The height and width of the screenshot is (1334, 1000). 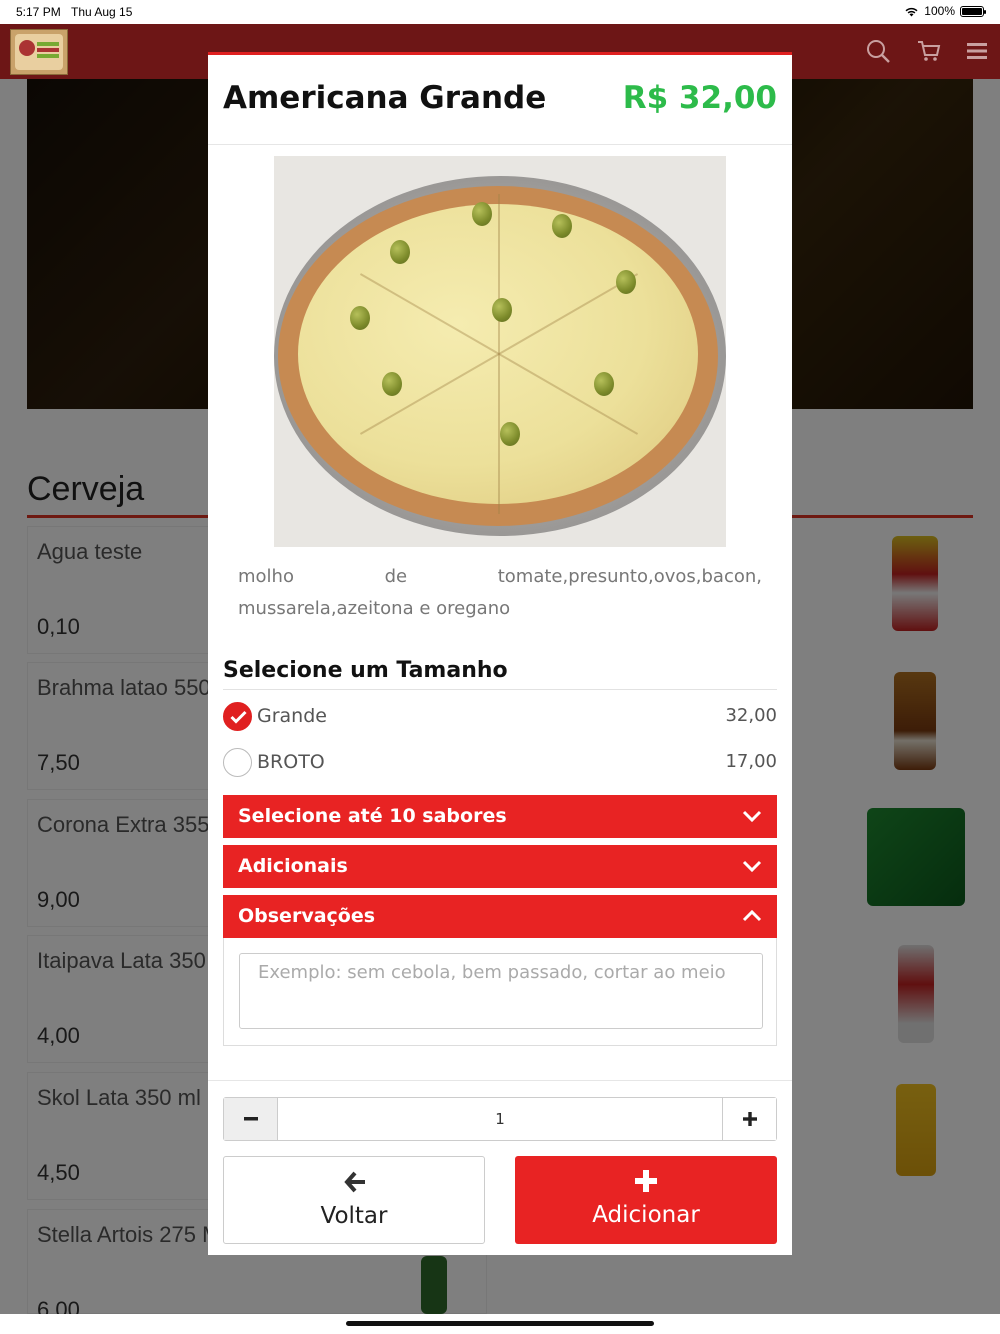 I want to click on product-photo, so click(x=500, y=351).